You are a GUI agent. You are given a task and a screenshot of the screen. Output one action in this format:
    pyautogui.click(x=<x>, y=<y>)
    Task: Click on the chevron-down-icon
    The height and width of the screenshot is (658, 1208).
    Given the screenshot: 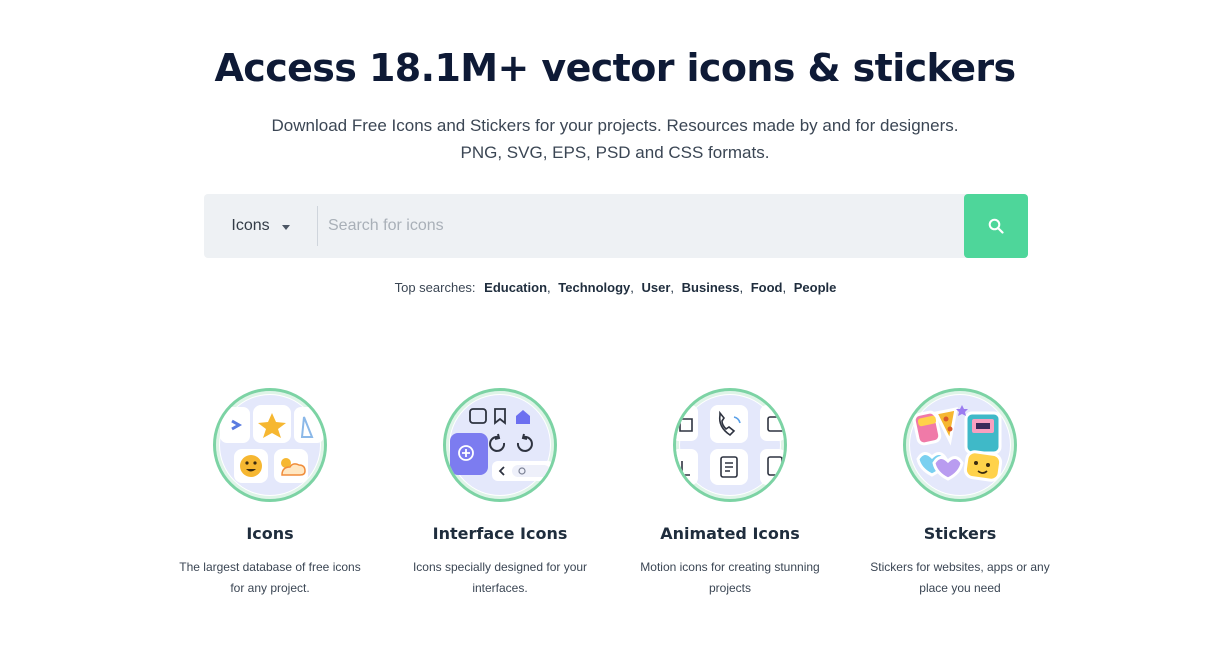 What is the action you would take?
    pyautogui.click(x=285, y=227)
    